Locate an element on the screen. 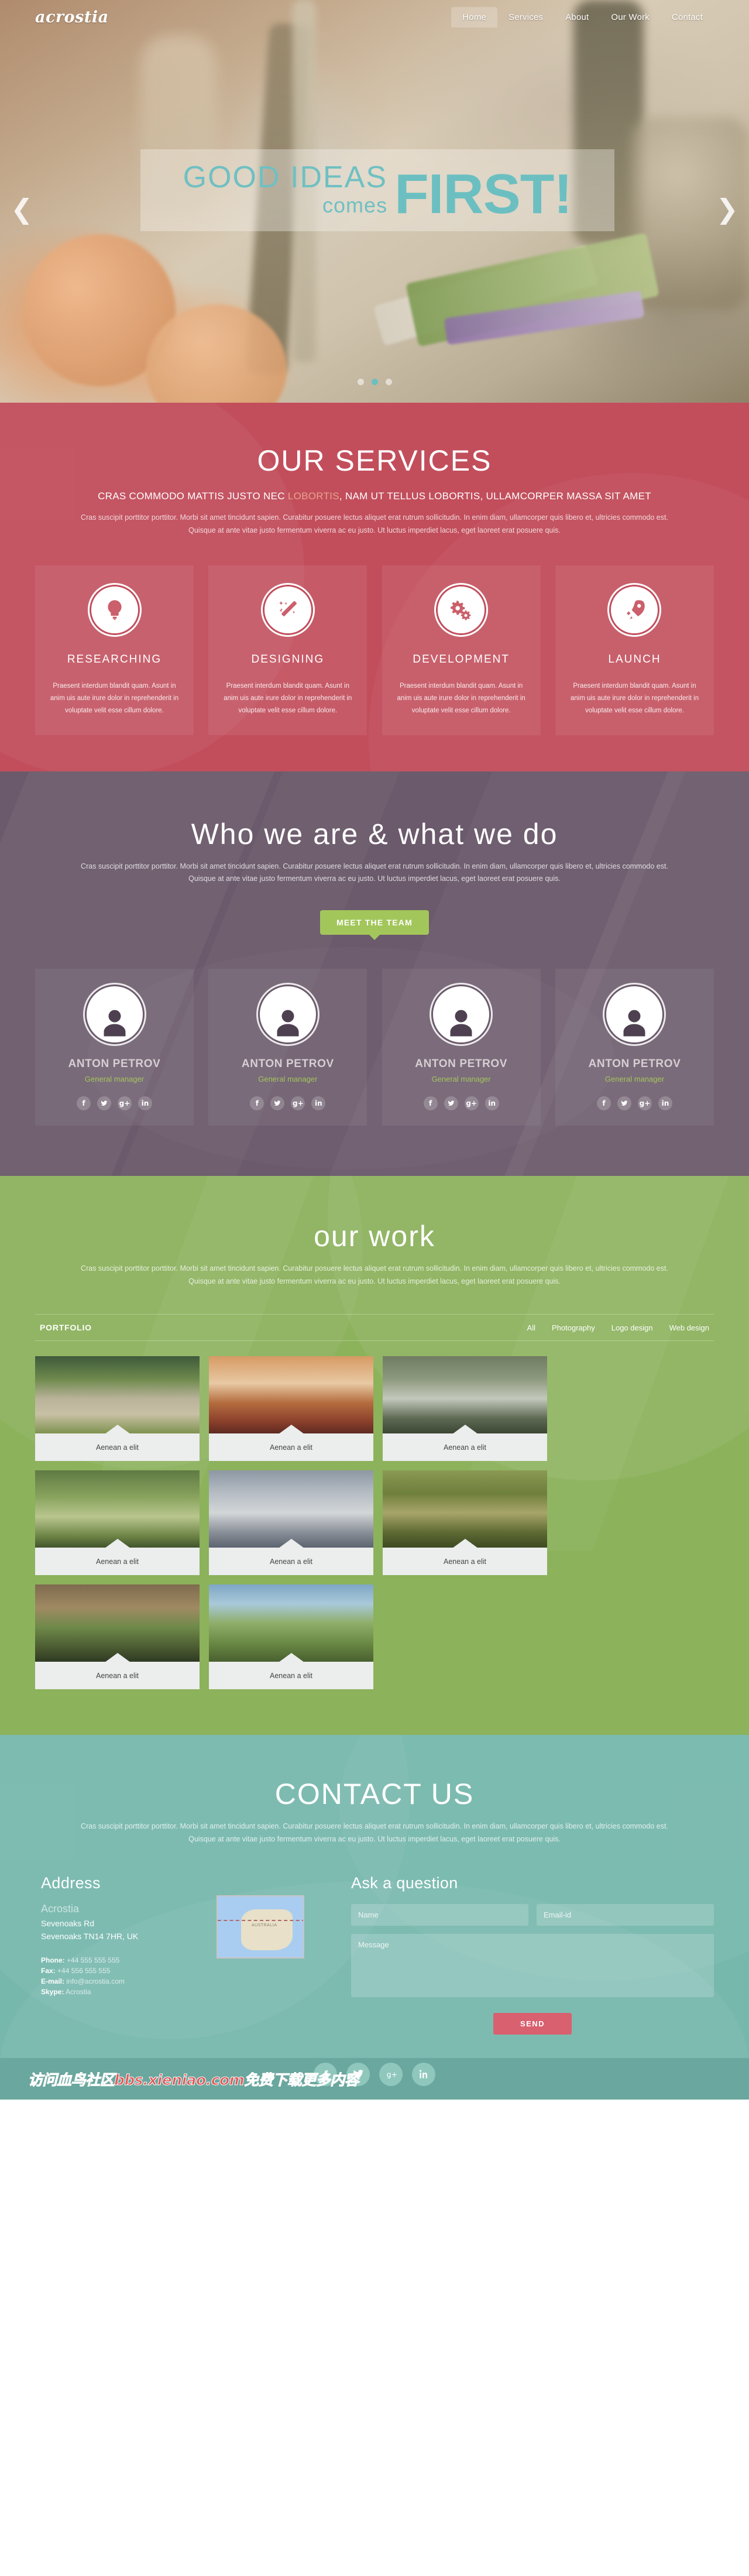 This screenshot has width=749, height=2576. filter-web-design: Web design is located at coordinates (689, 1327).